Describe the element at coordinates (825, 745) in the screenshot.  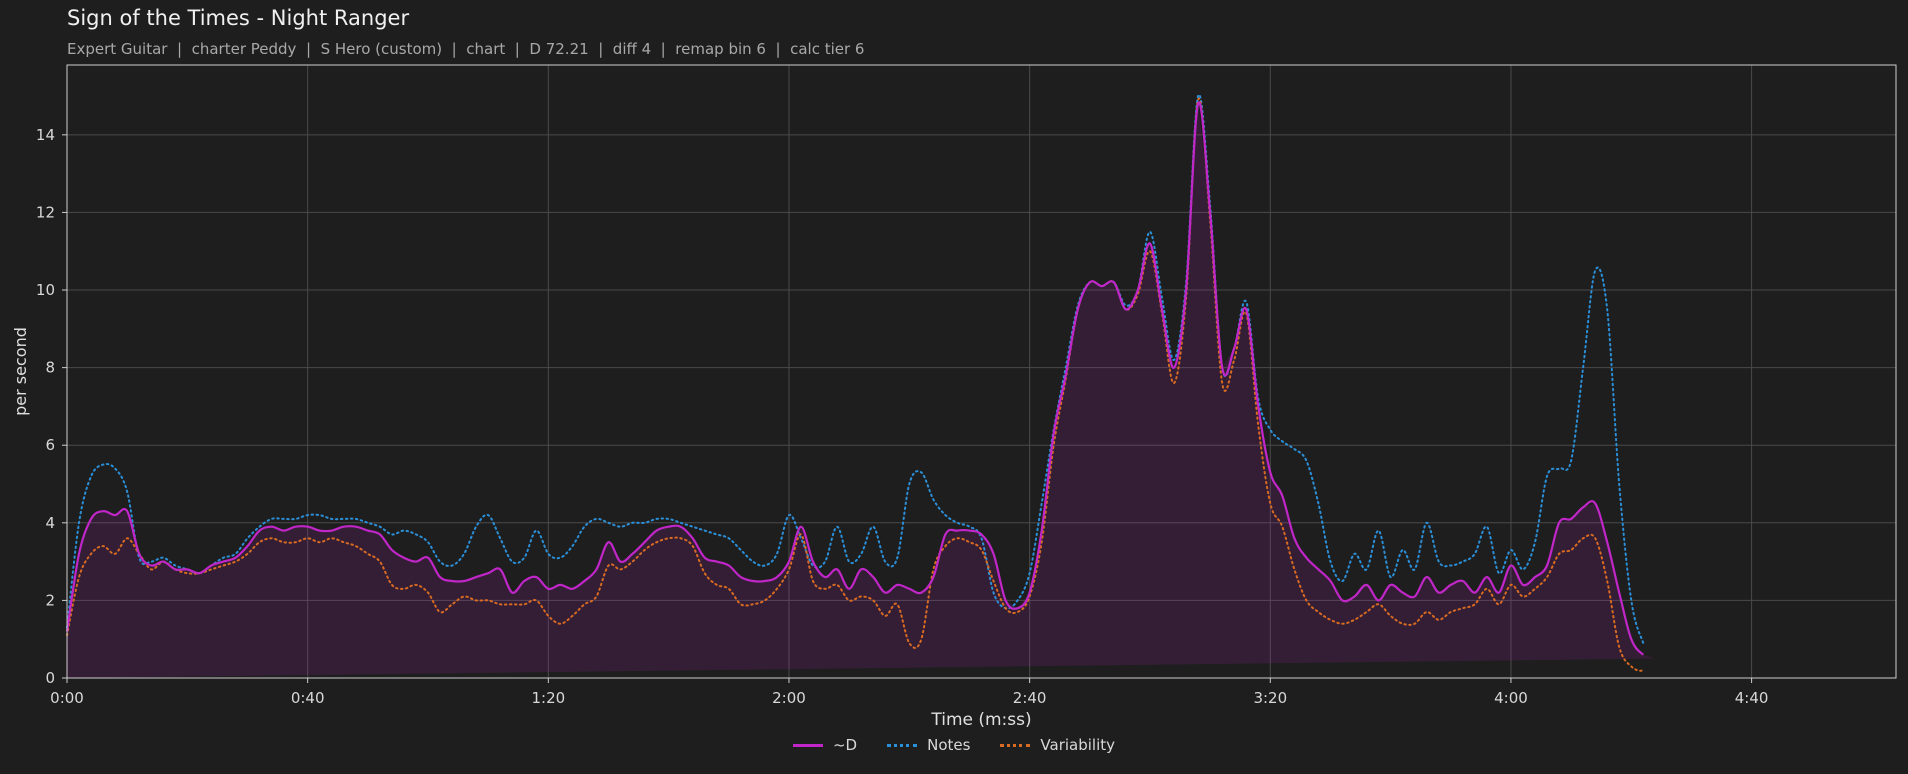
I see `legend-item: ~D` at that location.